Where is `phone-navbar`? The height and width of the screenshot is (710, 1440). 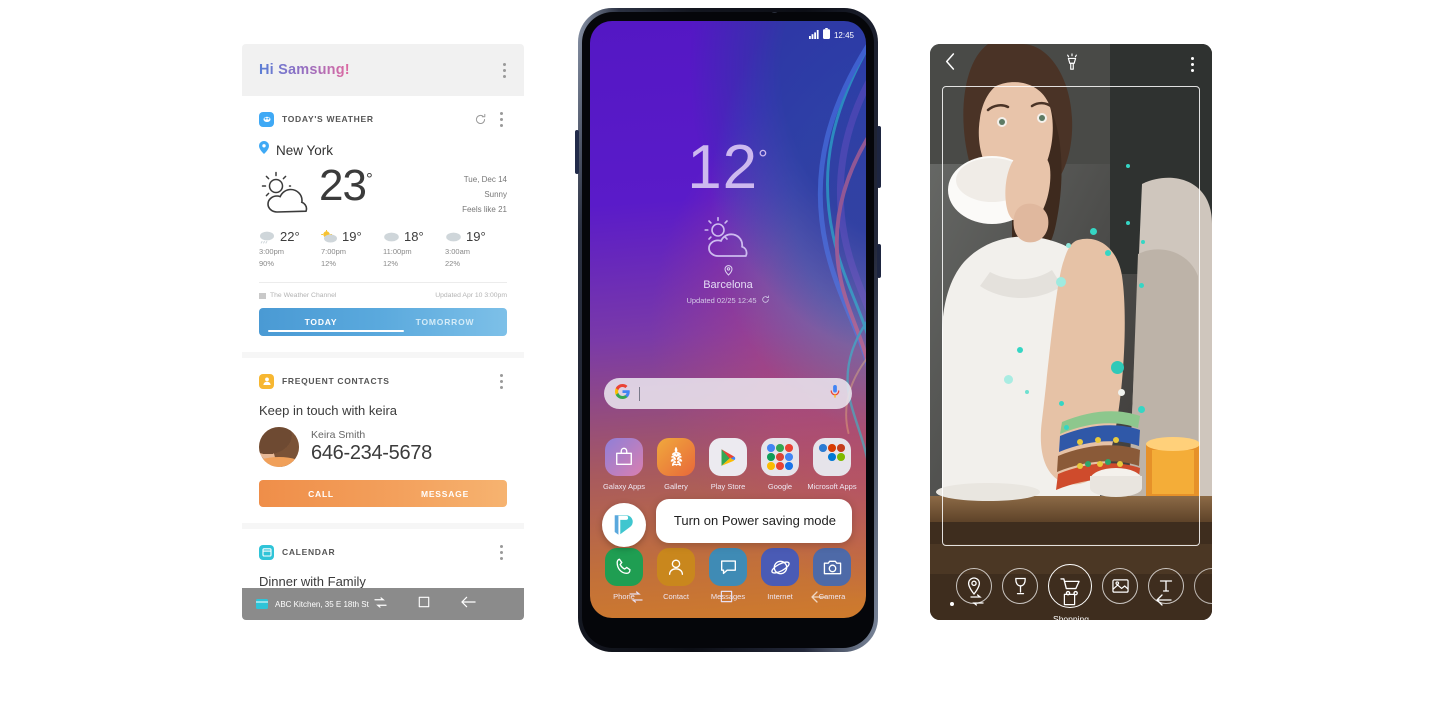 phone-navbar is located at coordinates (728, 599).